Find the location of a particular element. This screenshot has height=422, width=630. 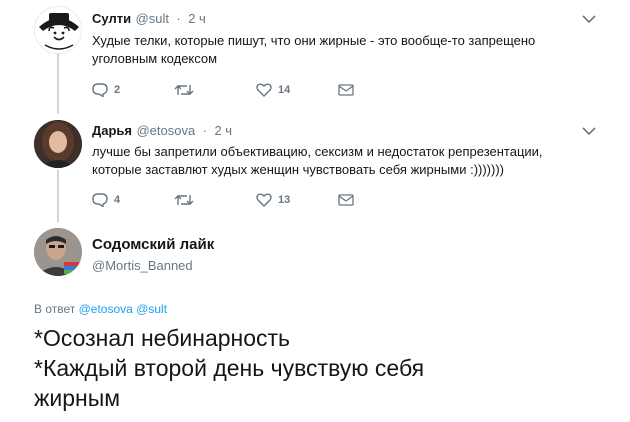

like-count: 13 is located at coordinates (284, 200).